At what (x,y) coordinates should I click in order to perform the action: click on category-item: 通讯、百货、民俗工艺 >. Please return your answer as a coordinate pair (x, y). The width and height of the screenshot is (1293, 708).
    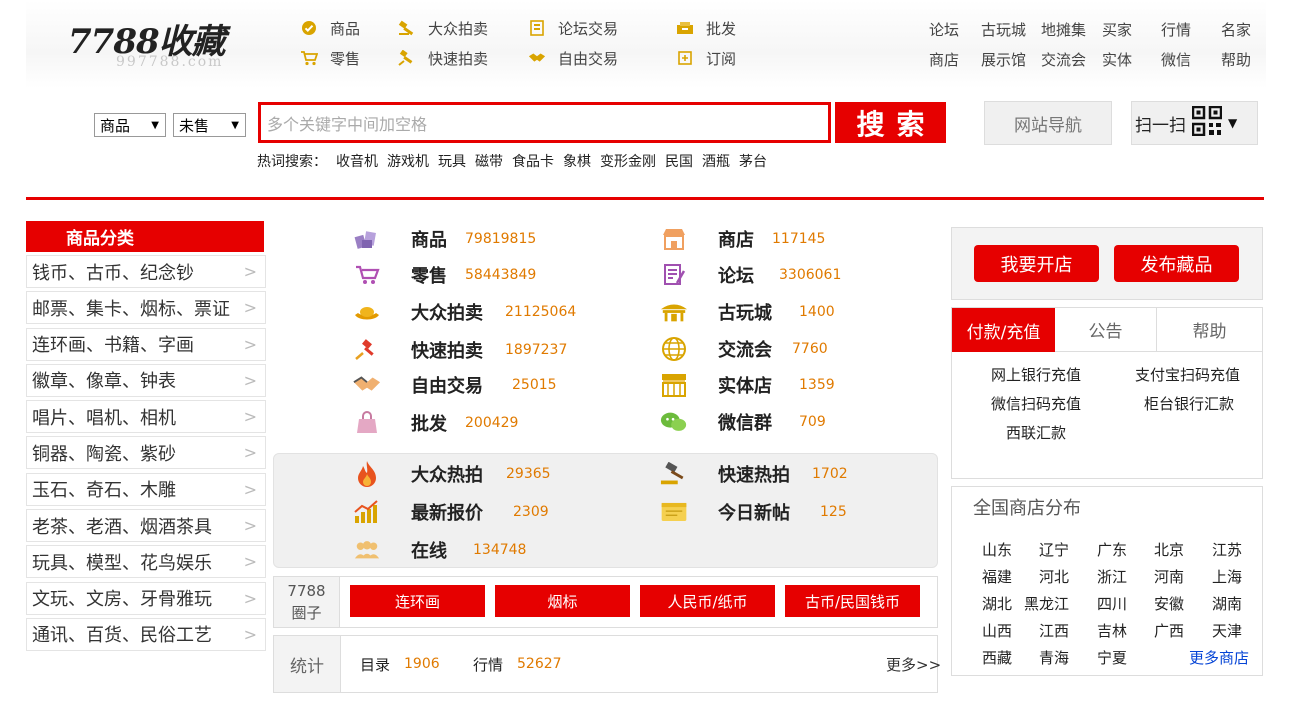
    Looking at the image, I should click on (146, 634).